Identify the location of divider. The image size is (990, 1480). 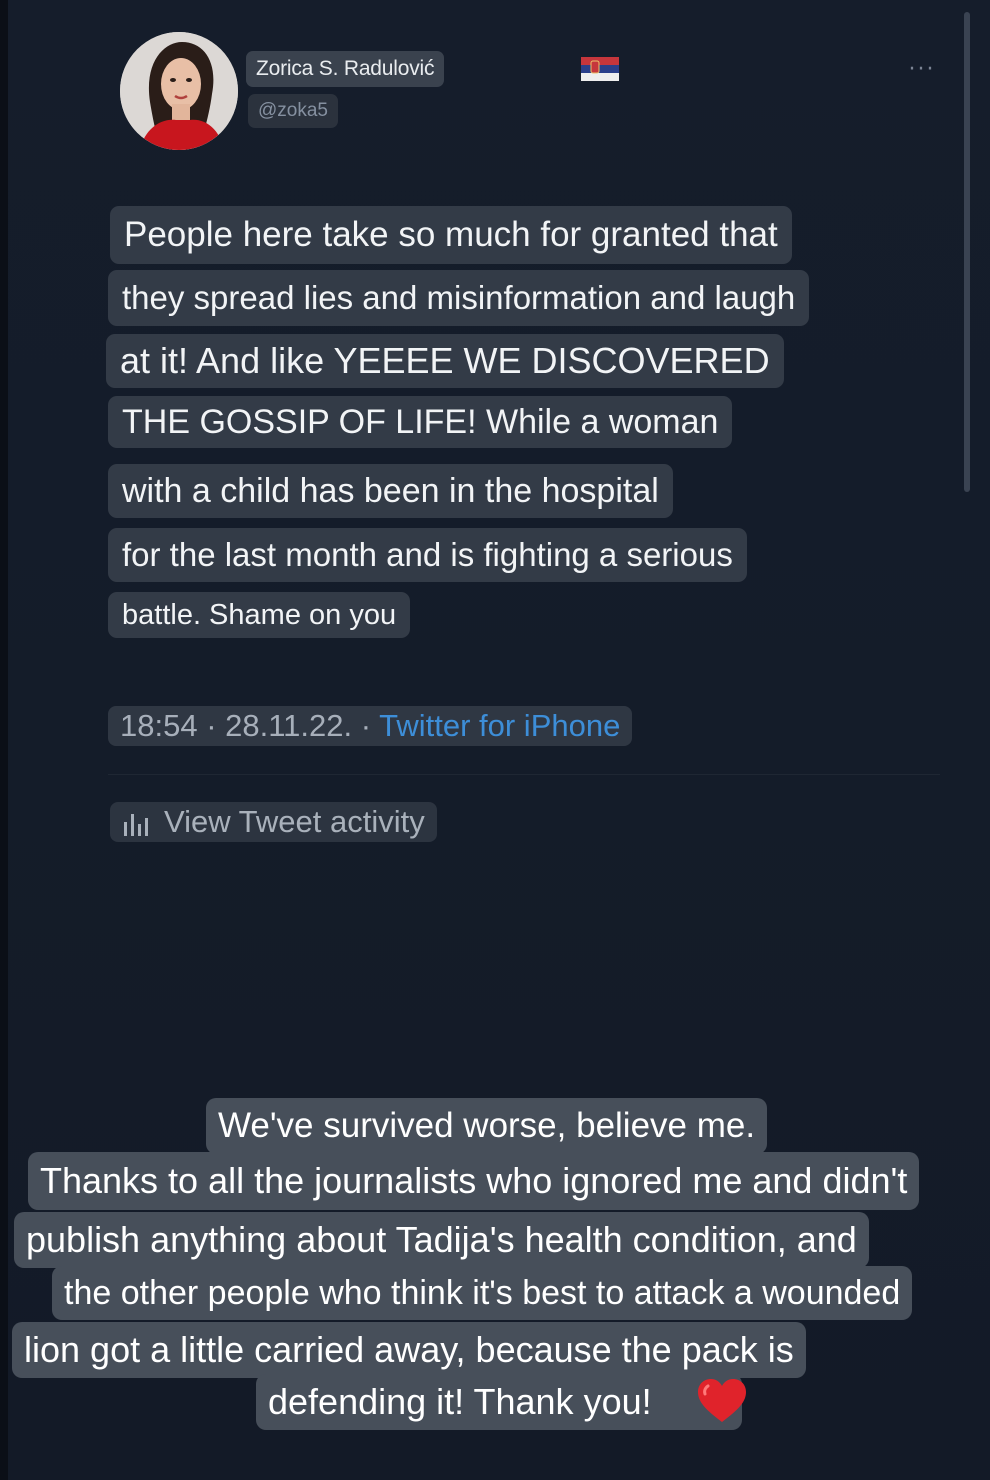
(524, 774).